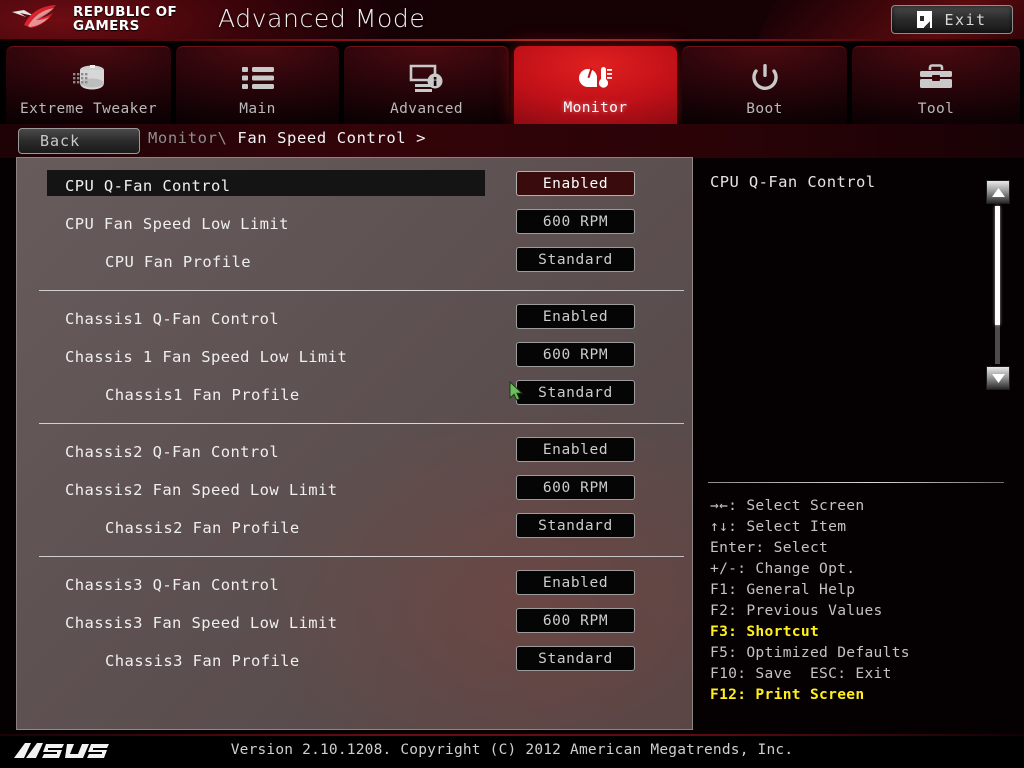 The width and height of the screenshot is (1024, 768). What do you see at coordinates (202, 528) in the screenshot?
I see `setting-label: Chassis2 Fan Profile` at bounding box center [202, 528].